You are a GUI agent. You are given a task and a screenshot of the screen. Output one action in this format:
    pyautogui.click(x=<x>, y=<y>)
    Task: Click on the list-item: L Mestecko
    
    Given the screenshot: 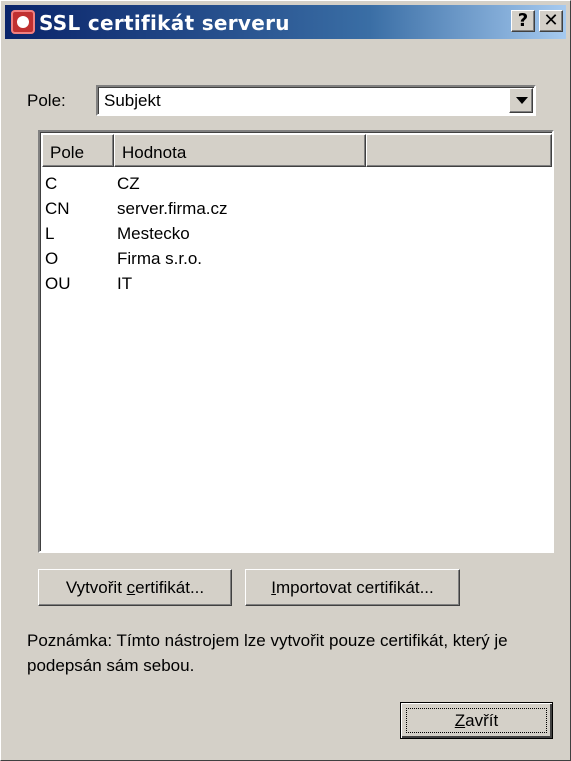 What is the action you would take?
    pyautogui.click(x=231, y=236)
    